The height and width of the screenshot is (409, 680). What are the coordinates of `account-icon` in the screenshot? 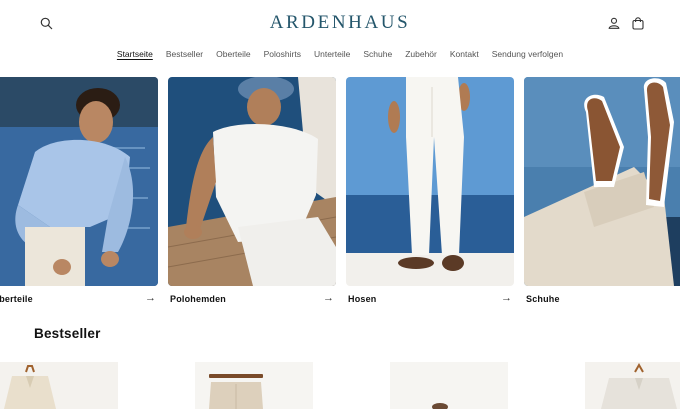 It's located at (614, 23).